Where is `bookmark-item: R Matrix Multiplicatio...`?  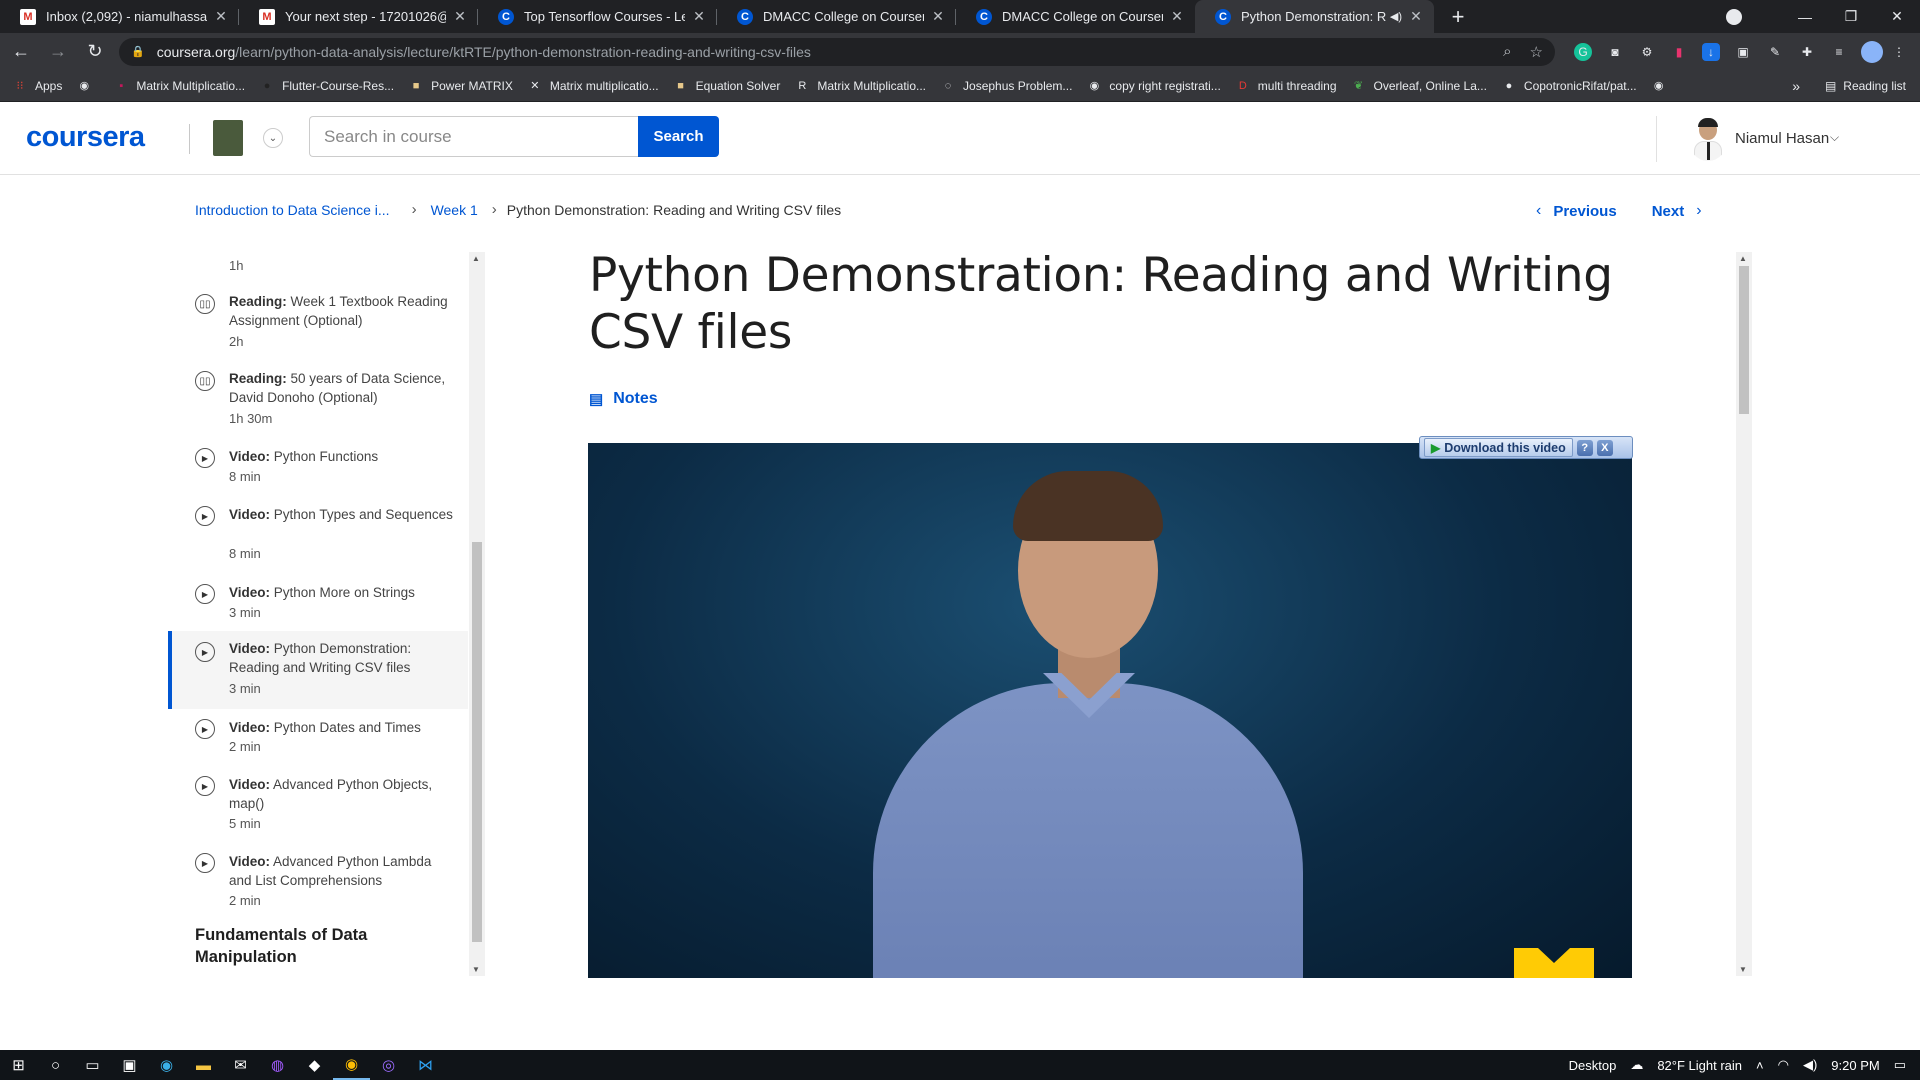
bookmark-item: R Matrix Multiplicatio... is located at coordinates (860, 86).